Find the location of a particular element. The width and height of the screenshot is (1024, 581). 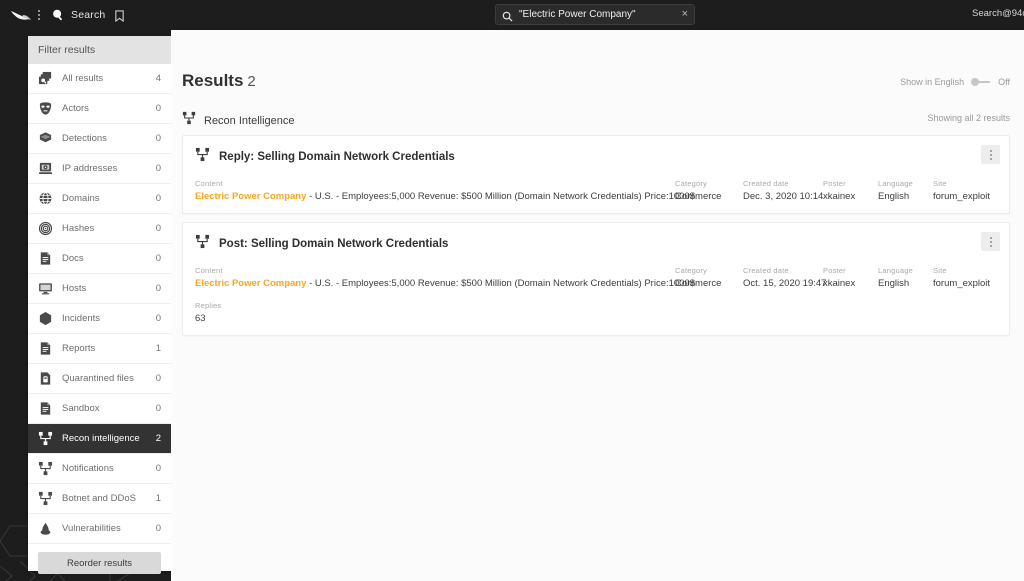

fingerprint-icon is located at coordinates (45, 228).